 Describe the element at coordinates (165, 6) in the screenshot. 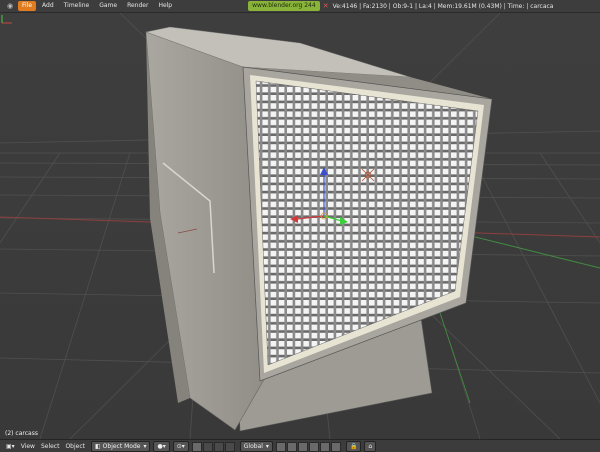

I see `menu-help: Help` at that location.